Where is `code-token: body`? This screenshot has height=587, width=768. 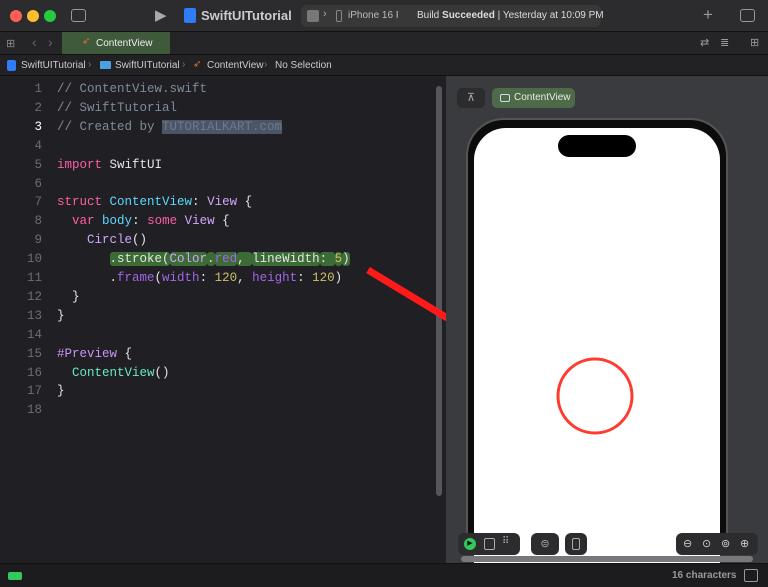
code-token: body is located at coordinates (117, 221).